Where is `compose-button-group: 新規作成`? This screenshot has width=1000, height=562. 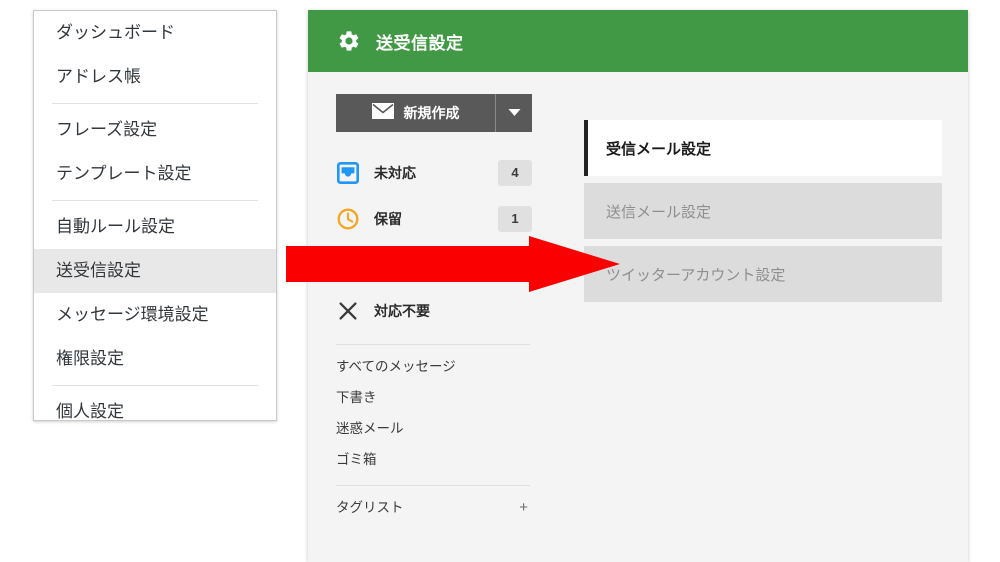 compose-button-group: 新規作成 is located at coordinates (434, 113).